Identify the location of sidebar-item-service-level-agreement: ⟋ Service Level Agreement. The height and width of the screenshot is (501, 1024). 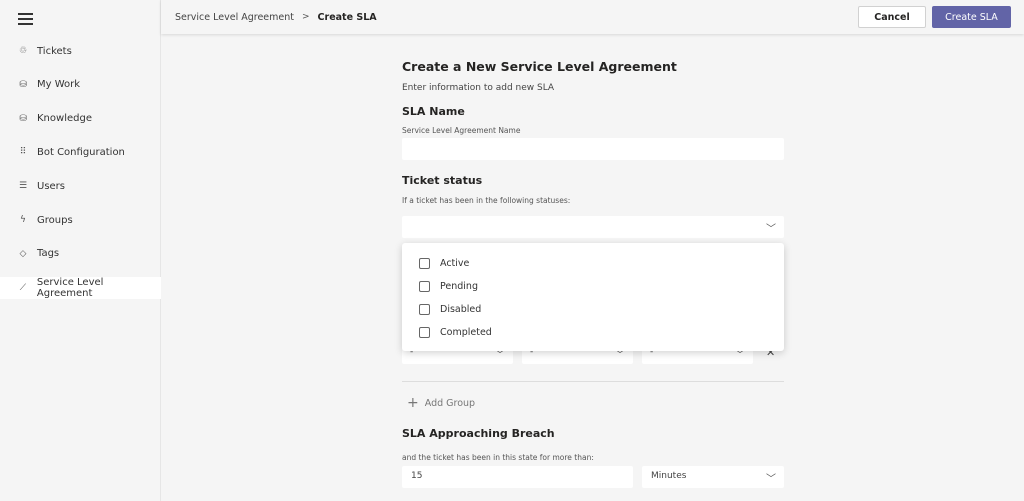
(80, 287).